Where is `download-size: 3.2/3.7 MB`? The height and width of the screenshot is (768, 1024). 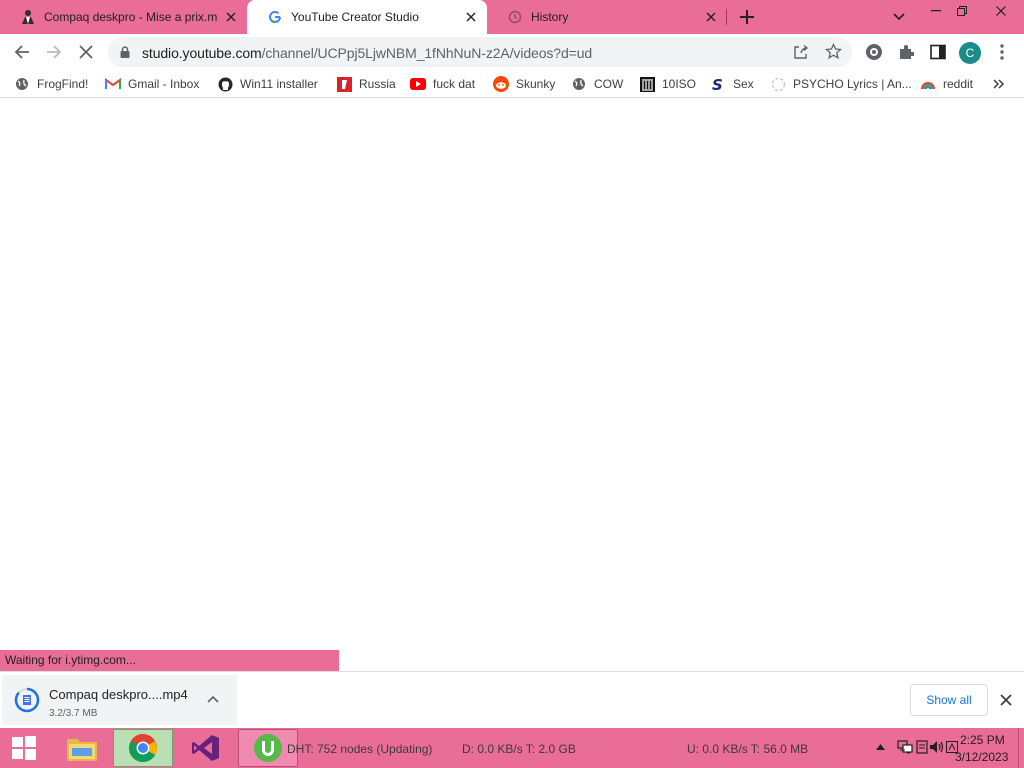
download-size: 3.2/3.7 MB is located at coordinates (73, 713).